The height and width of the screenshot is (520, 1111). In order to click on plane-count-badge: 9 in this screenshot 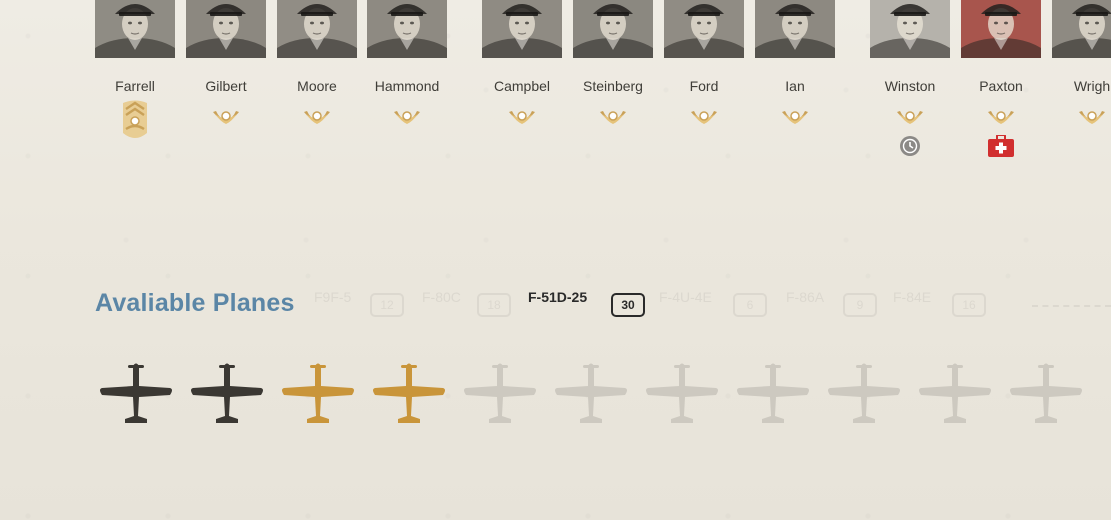, I will do `click(860, 305)`.